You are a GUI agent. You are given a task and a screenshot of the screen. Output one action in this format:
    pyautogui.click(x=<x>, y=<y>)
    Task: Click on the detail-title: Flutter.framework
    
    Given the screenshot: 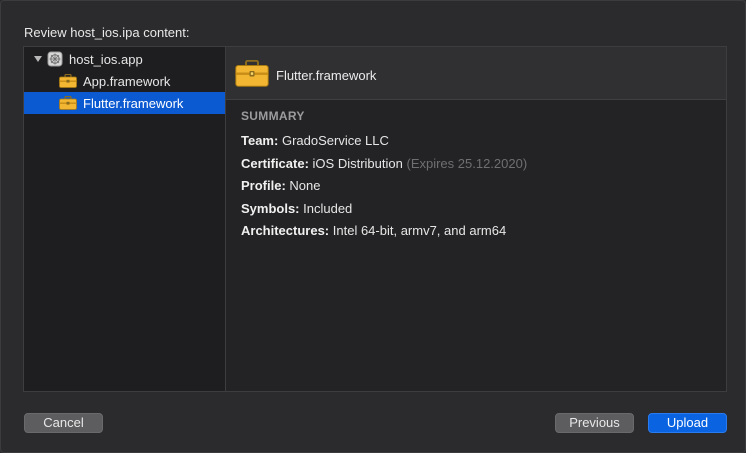 What is the action you would take?
    pyautogui.click(x=326, y=75)
    